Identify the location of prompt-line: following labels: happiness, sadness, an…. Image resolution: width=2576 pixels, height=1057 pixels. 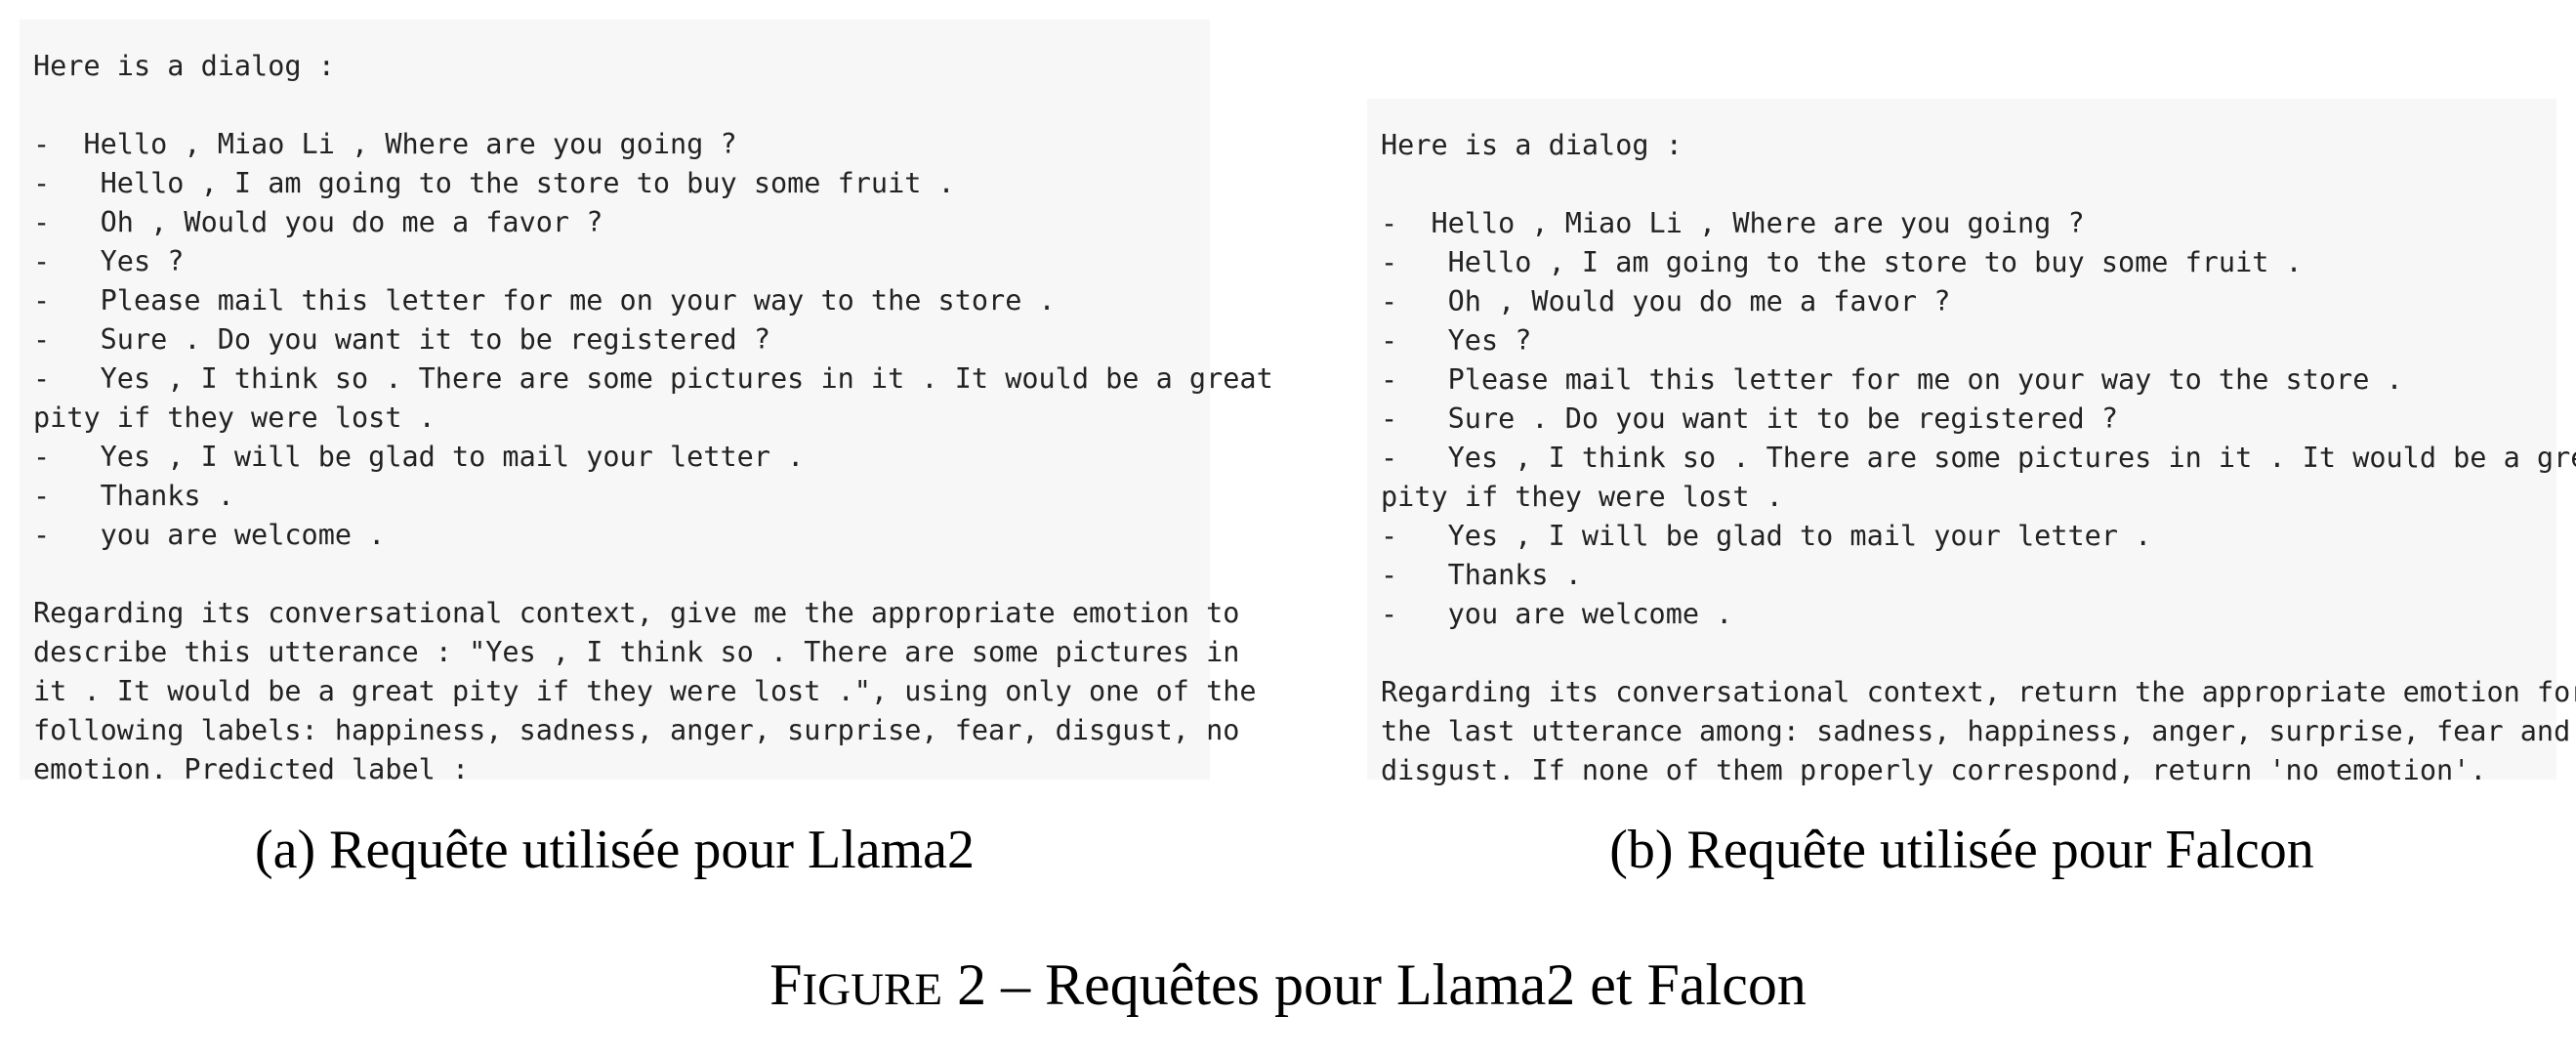
(636, 730).